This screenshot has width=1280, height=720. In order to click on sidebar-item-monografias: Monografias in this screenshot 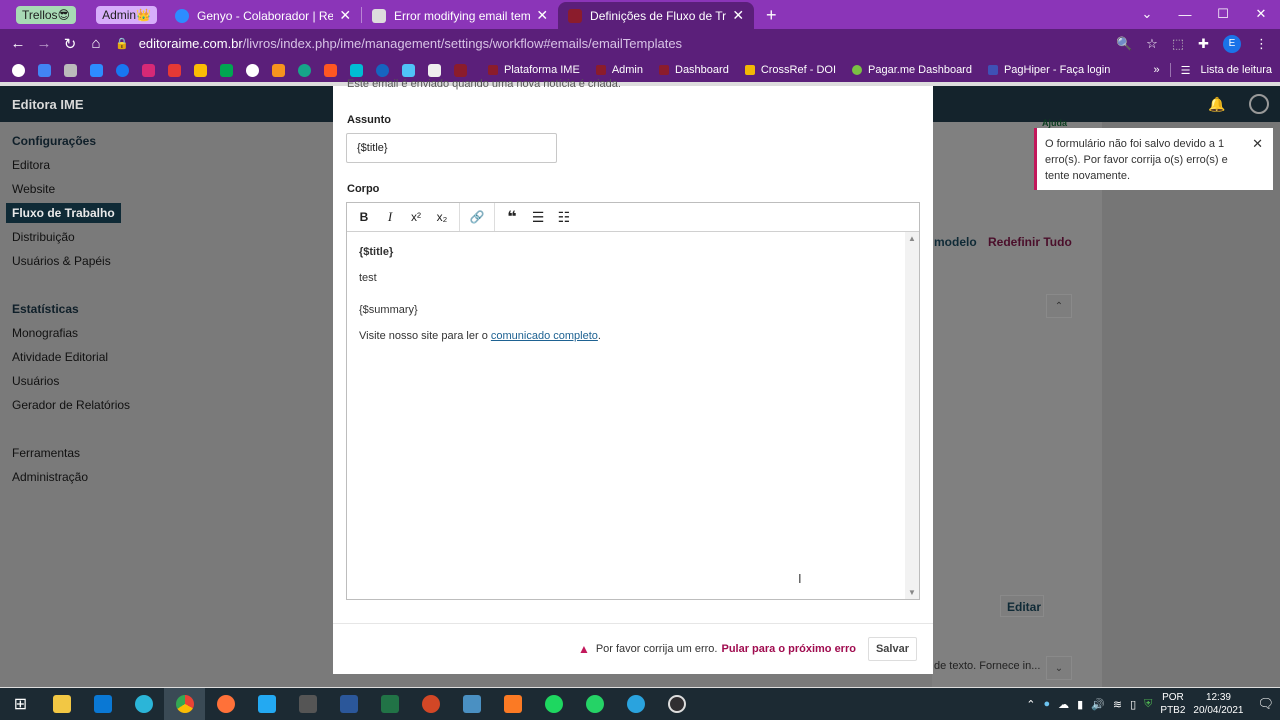, I will do `click(45, 333)`.